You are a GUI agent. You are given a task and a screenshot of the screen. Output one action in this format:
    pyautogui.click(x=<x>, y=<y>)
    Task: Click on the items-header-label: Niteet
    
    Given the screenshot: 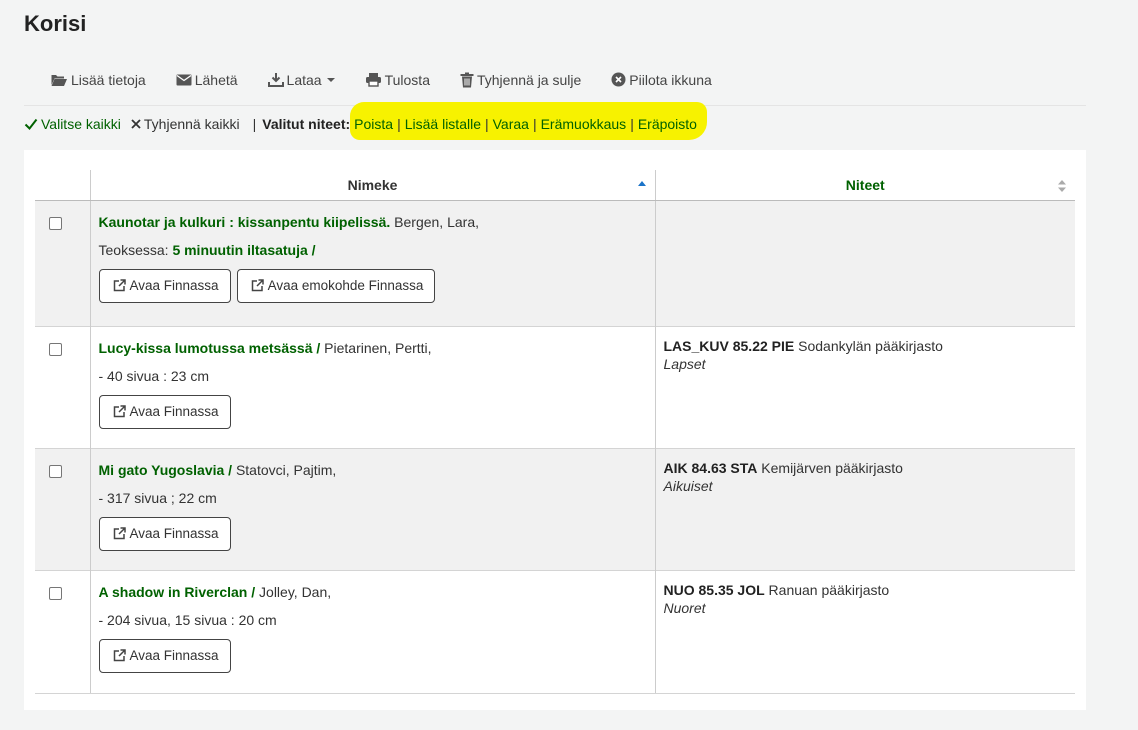 What is the action you would take?
    pyautogui.click(x=865, y=184)
    